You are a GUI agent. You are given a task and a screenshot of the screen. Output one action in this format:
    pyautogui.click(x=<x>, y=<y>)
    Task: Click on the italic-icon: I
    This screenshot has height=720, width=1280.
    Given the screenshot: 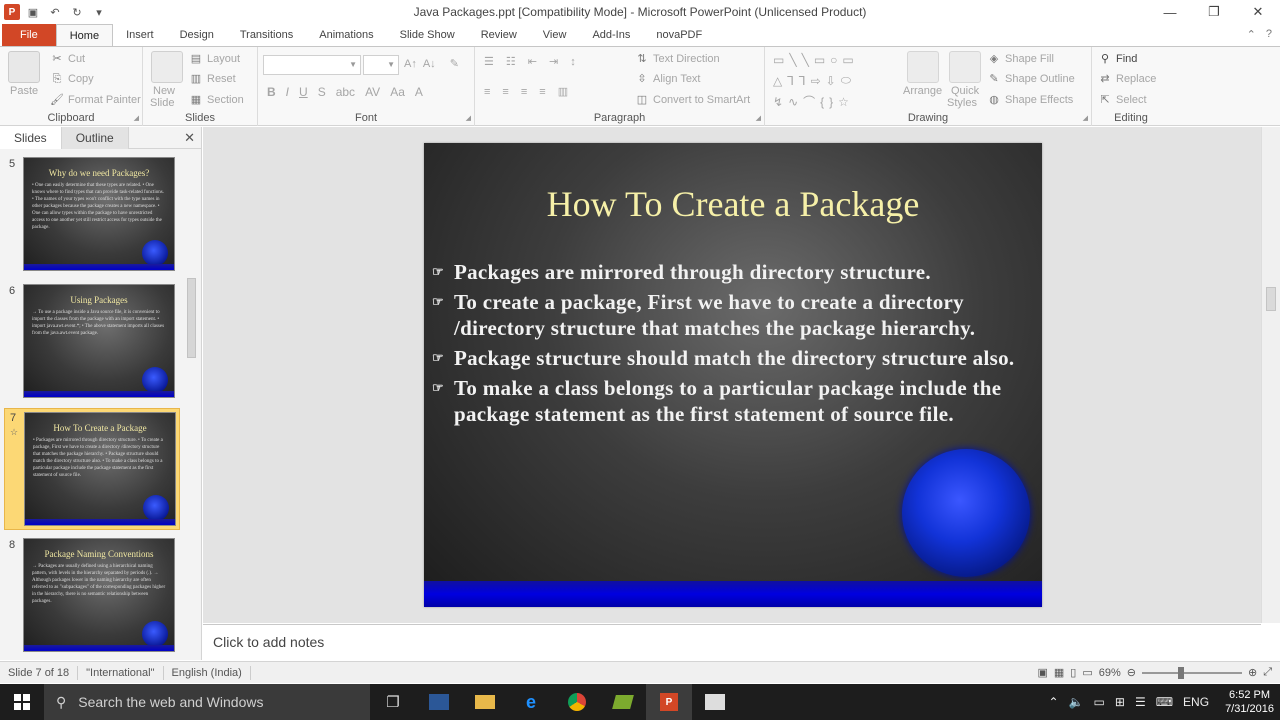 What is the action you would take?
    pyautogui.click(x=287, y=92)
    